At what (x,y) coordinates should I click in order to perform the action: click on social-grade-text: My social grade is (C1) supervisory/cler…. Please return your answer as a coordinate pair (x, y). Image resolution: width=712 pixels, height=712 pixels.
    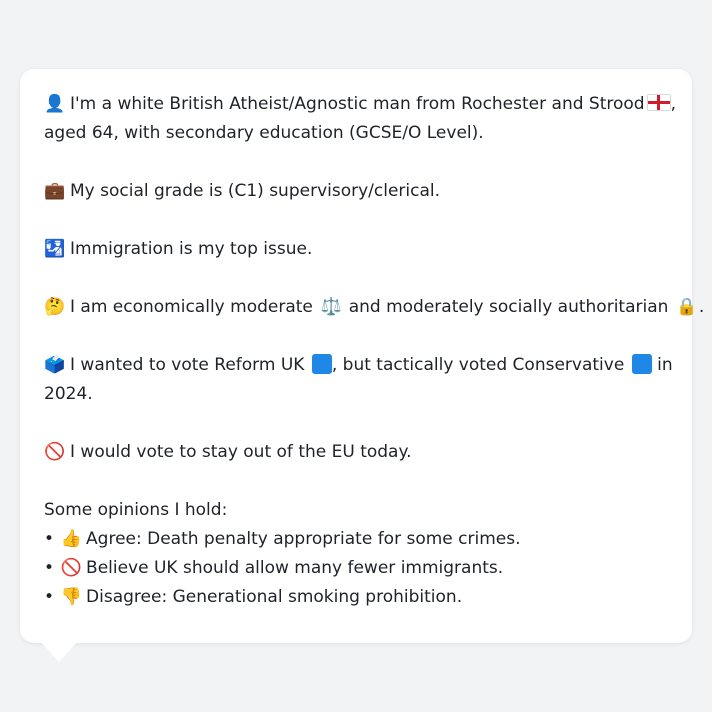
    Looking at the image, I should click on (255, 191).